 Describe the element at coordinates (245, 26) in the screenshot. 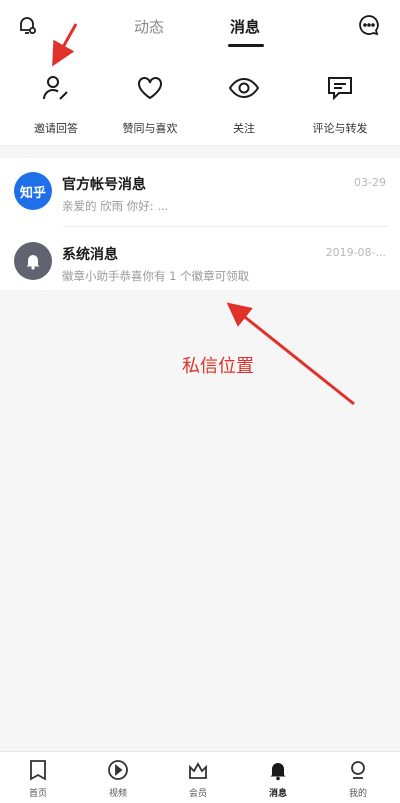

I see `tab-messages: 消息` at that location.